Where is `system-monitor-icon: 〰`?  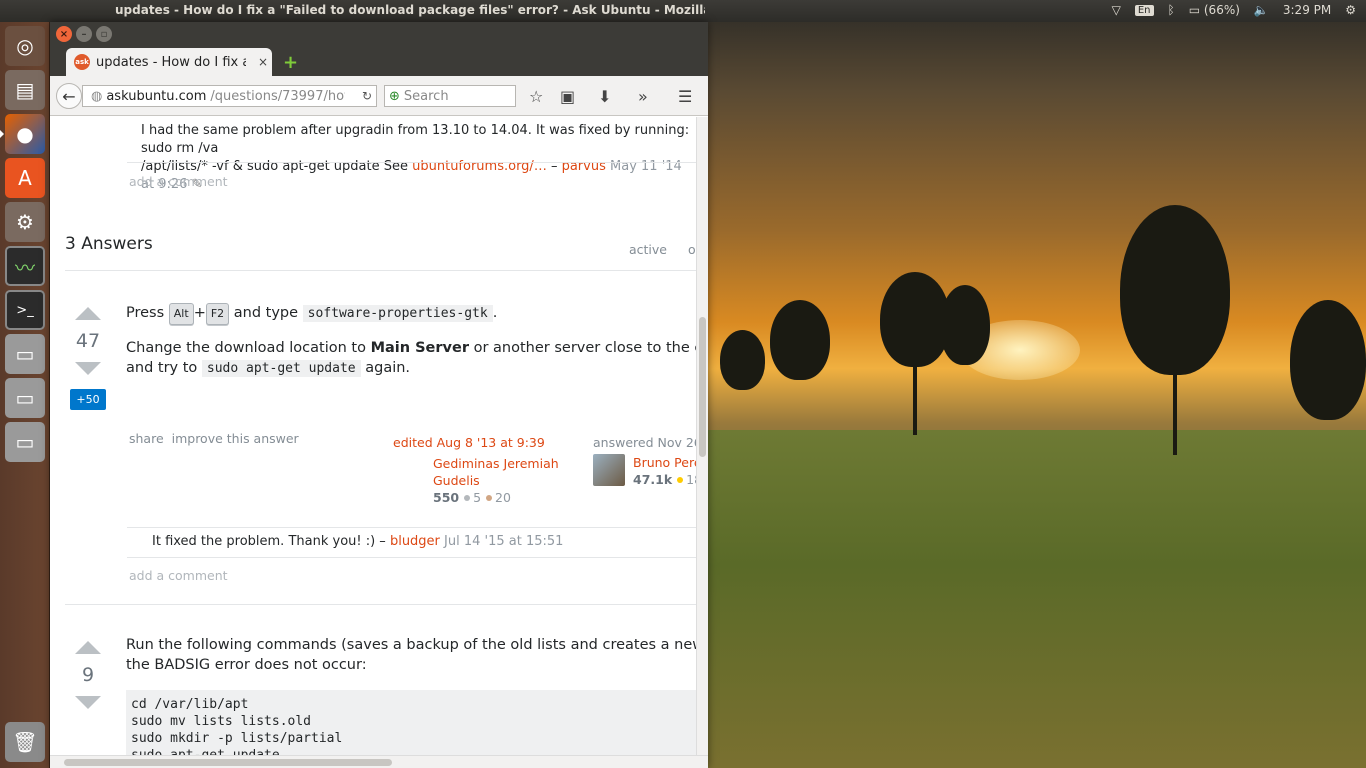
system-monitor-icon: 〰 is located at coordinates (25, 266).